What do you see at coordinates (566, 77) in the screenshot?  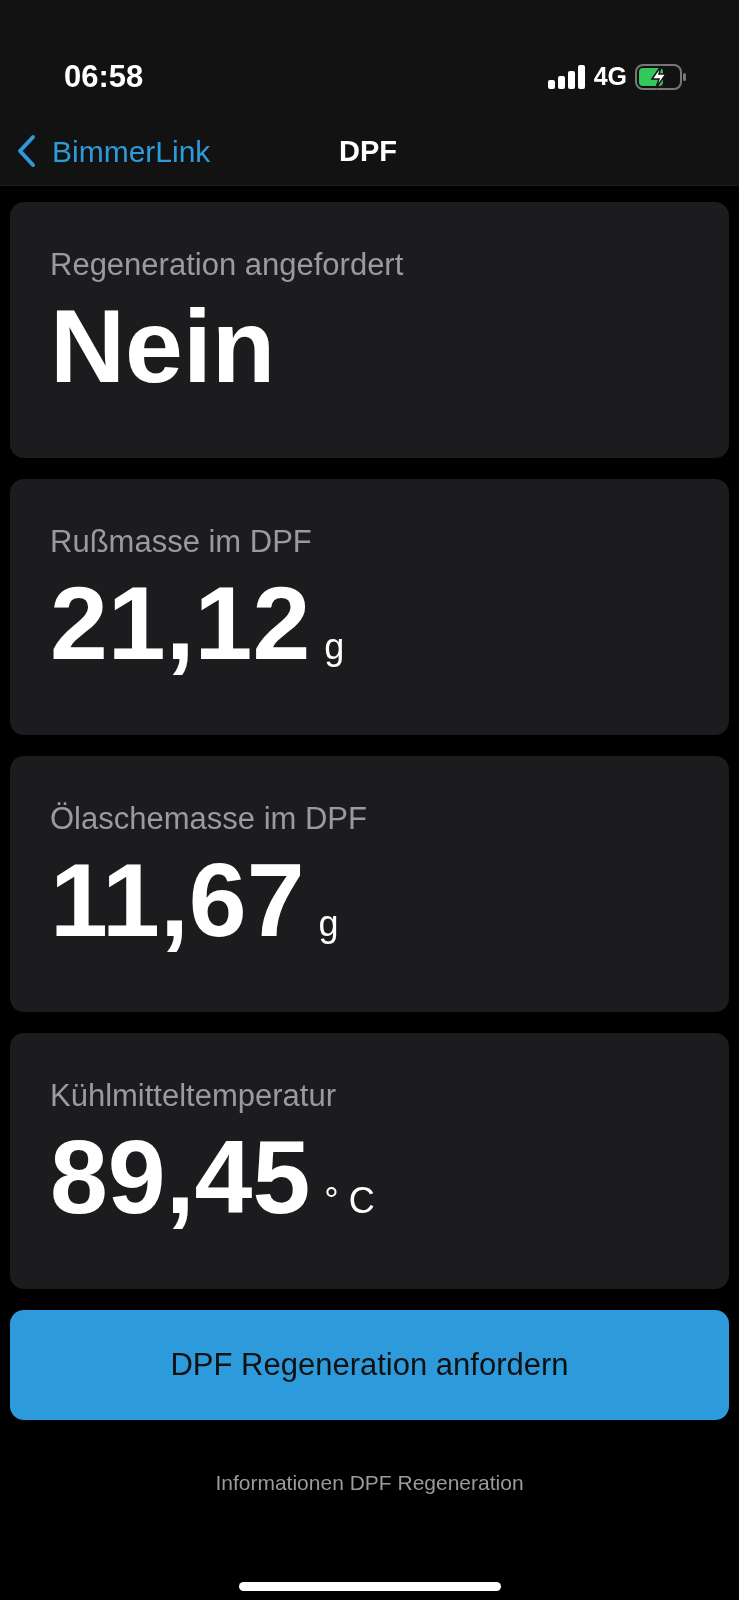 I see `signal-icon` at bounding box center [566, 77].